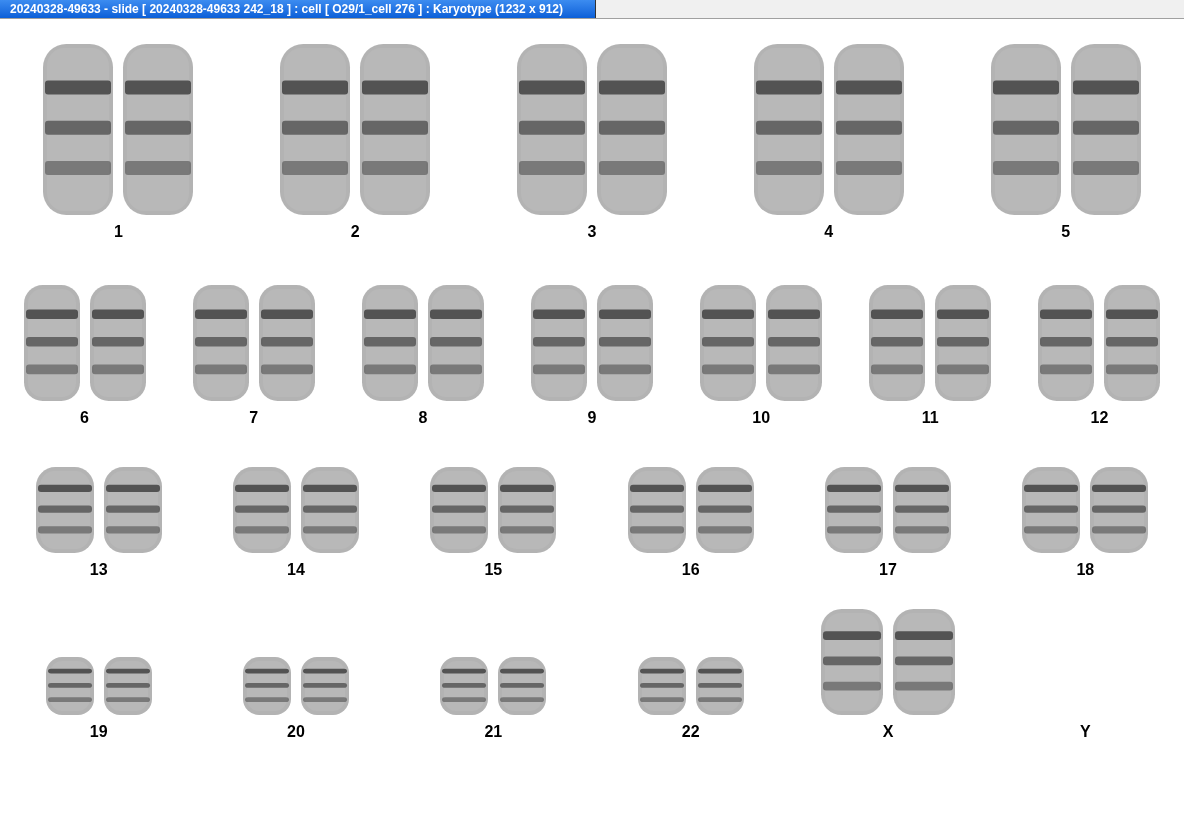 The image size is (1184, 838). I want to click on chromosome-label: Y, so click(1085, 732).